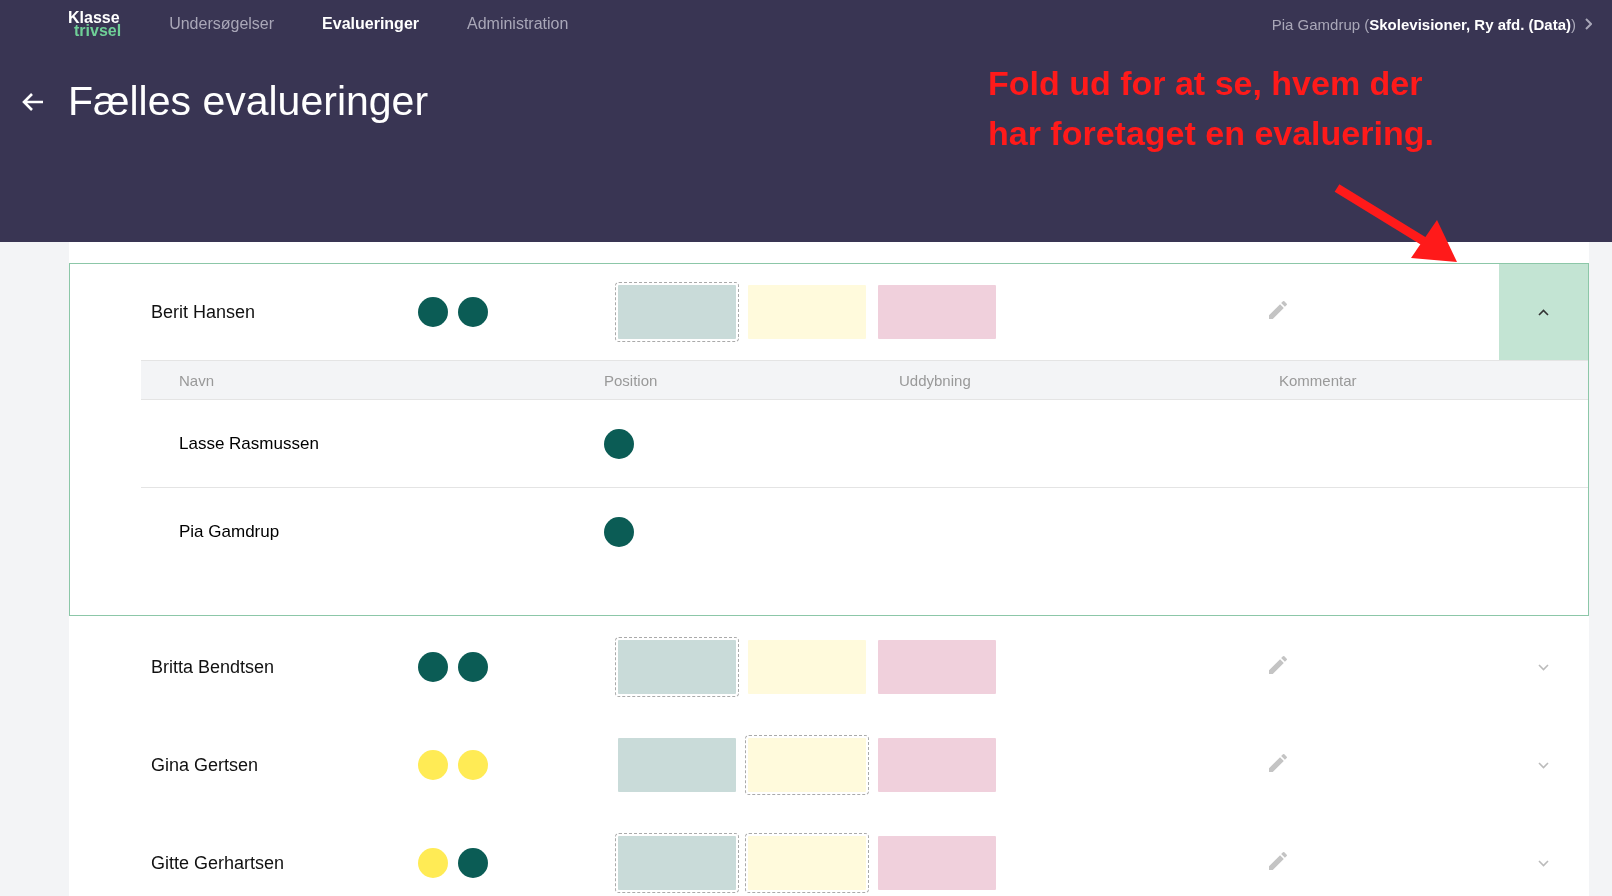  I want to click on back-arrow-icon, so click(33, 101).